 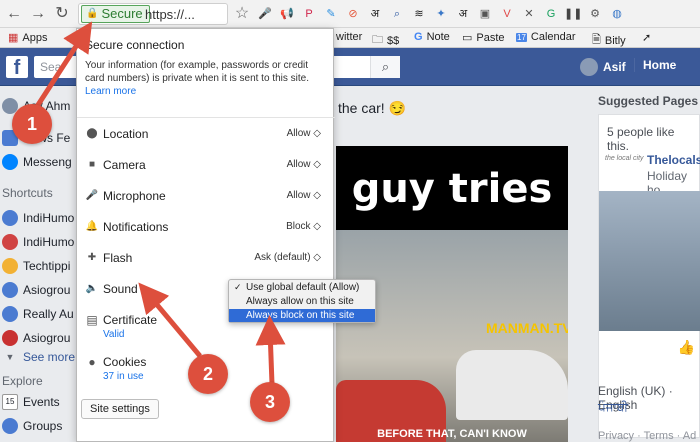 What do you see at coordinates (205, 166) in the screenshot?
I see `permission-camera: ■ Camera Allow ◇` at bounding box center [205, 166].